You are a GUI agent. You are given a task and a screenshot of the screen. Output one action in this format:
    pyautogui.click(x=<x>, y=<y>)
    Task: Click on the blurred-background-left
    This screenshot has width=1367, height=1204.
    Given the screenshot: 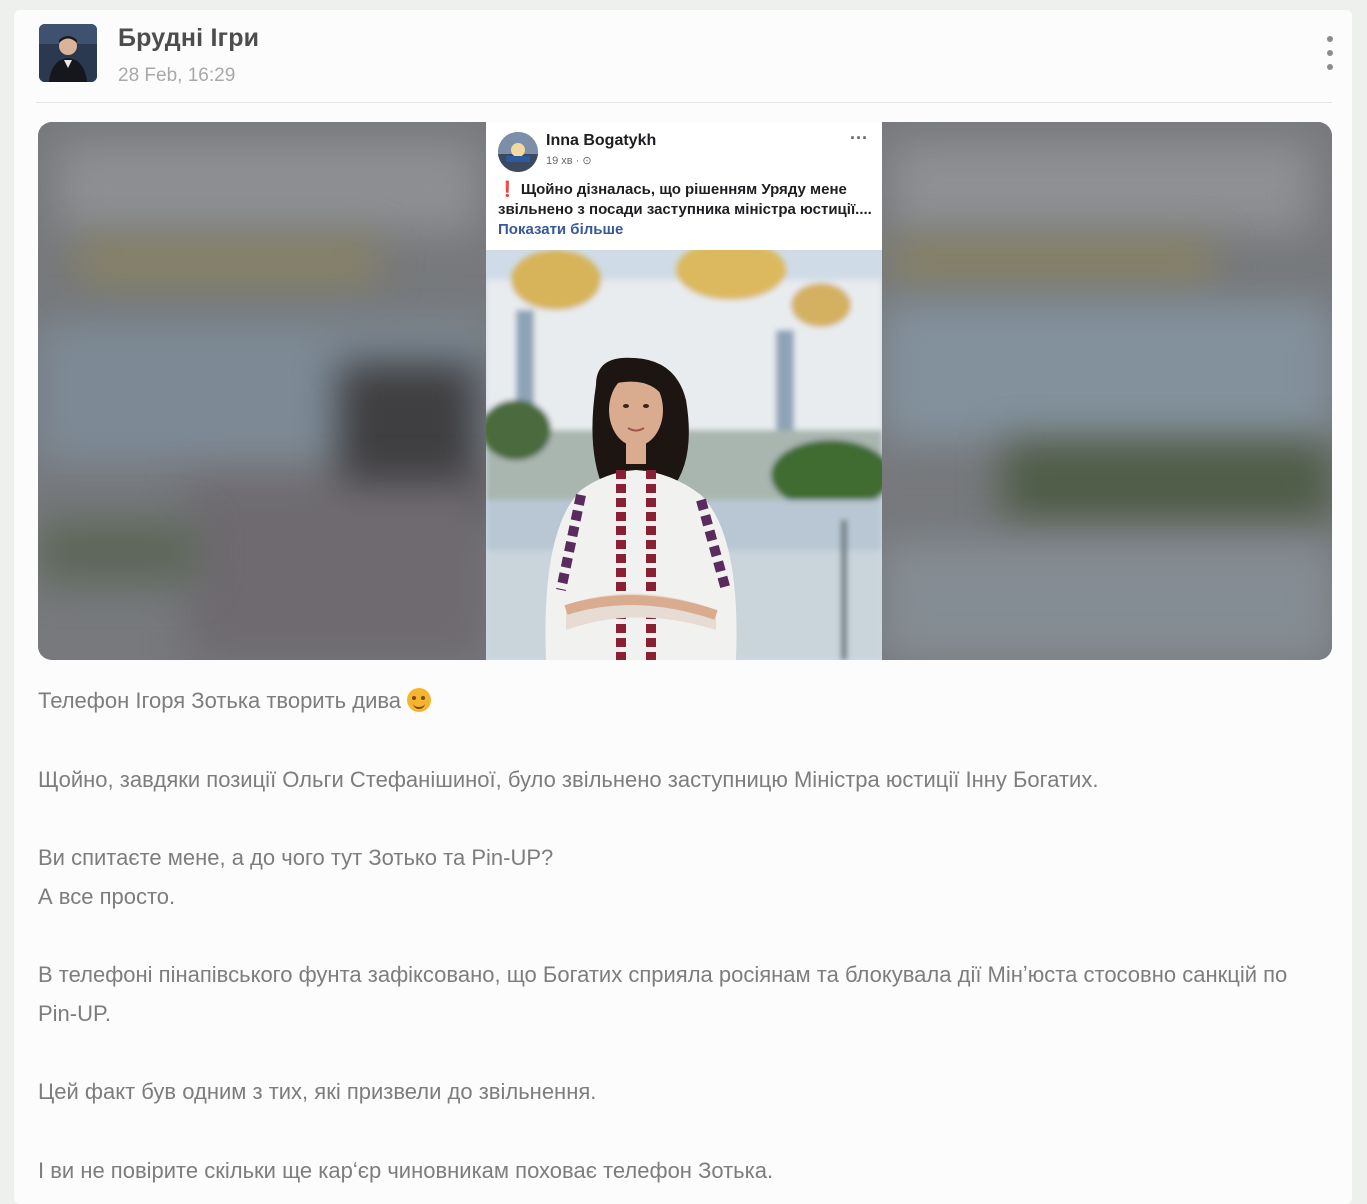 What is the action you would take?
    pyautogui.click(x=262, y=391)
    